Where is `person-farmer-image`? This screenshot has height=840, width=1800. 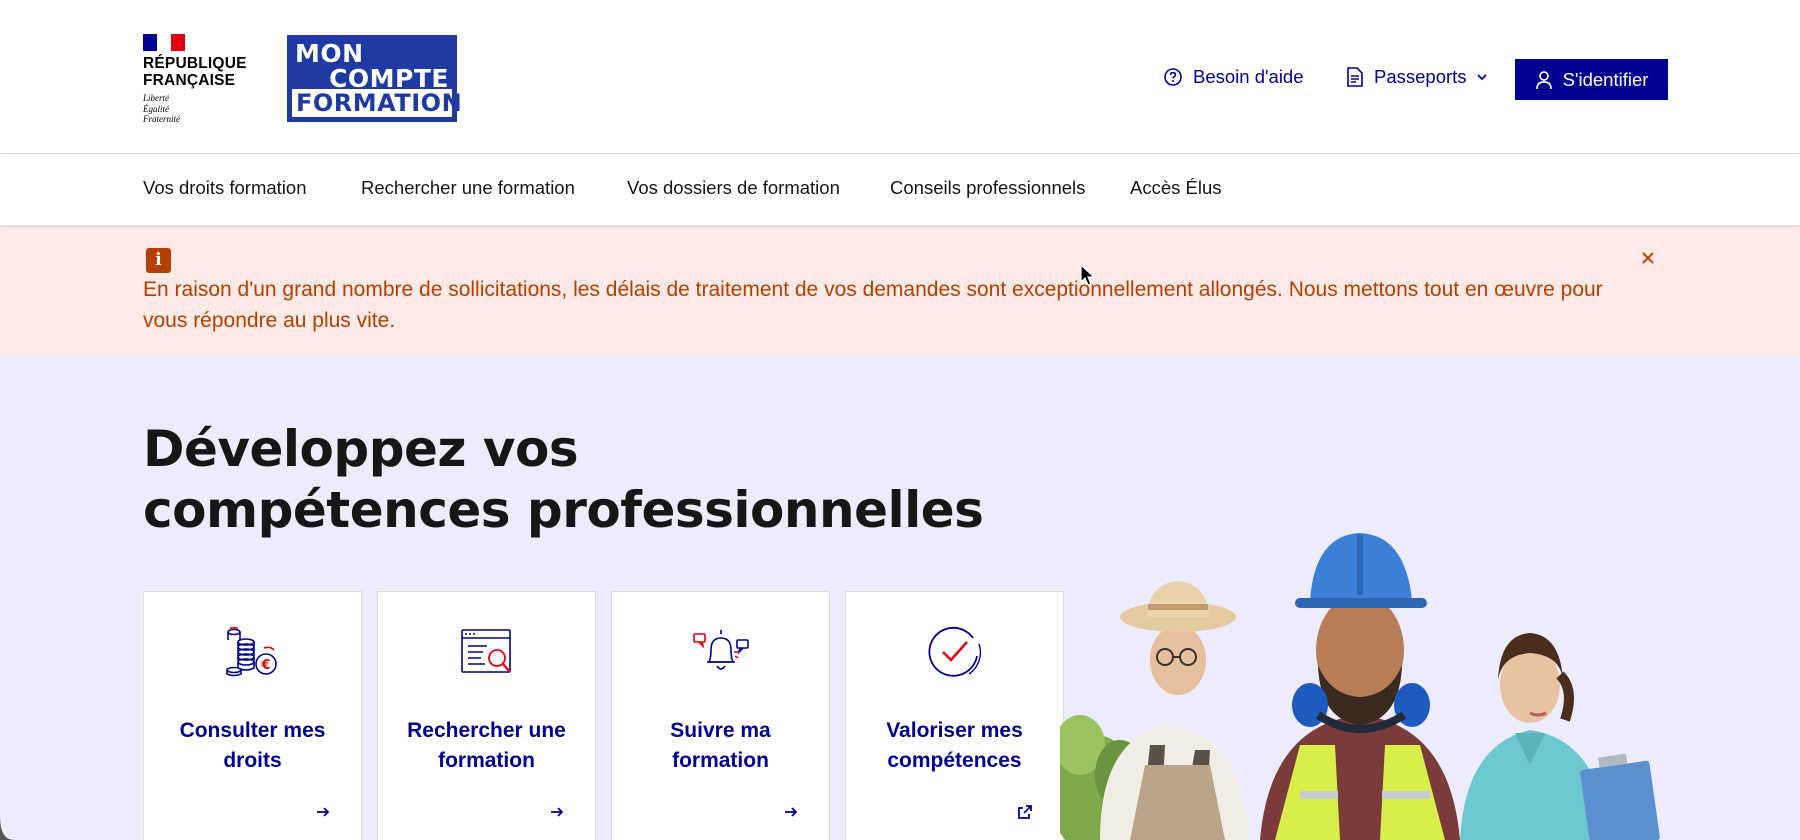
person-farmer-image is located at coordinates (1175, 710).